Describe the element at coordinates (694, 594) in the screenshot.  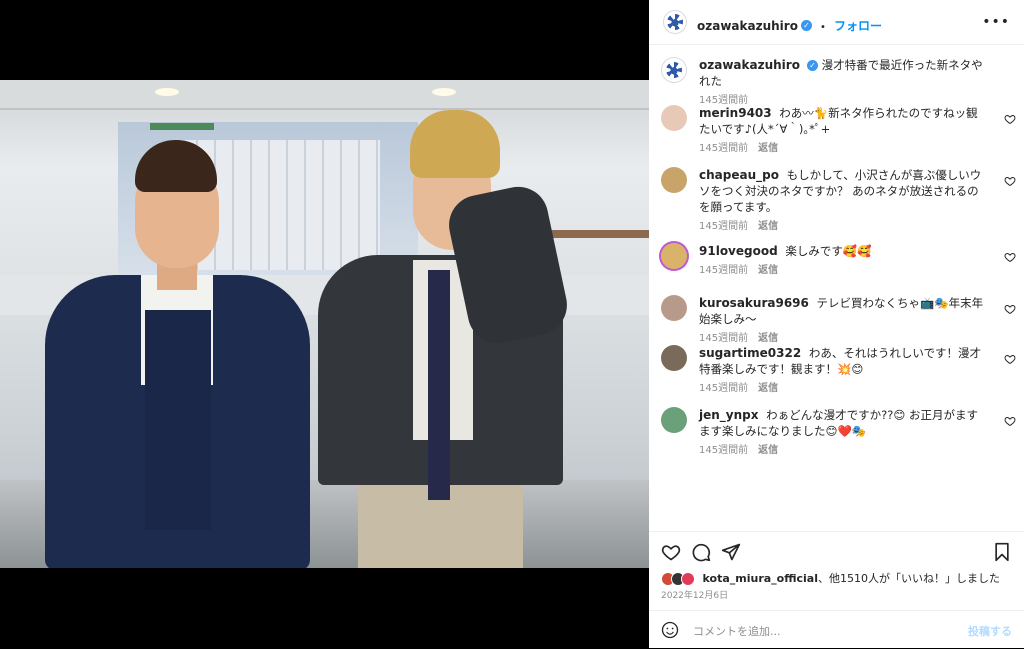
I see `post-date: 2022年12月6日` at that location.